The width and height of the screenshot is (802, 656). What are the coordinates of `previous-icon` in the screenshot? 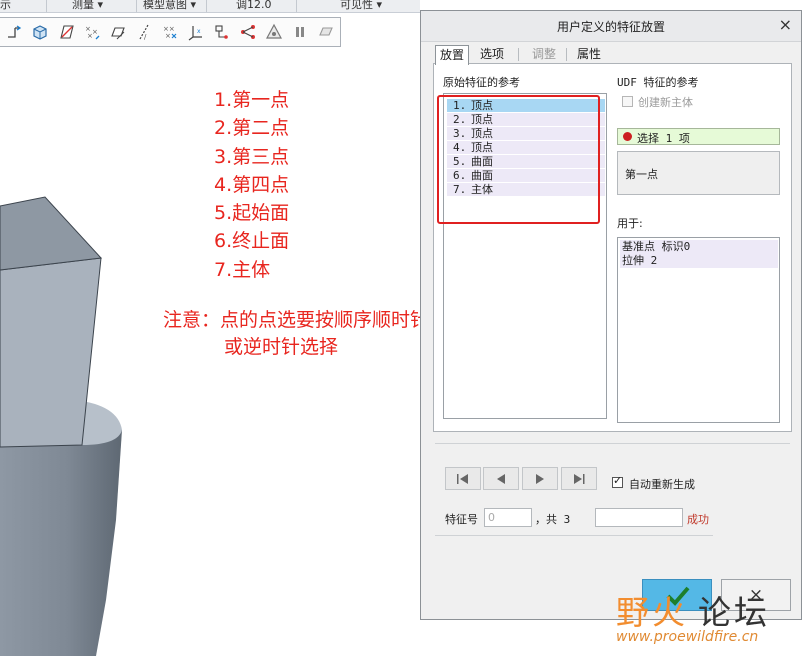 It's located at (501, 479).